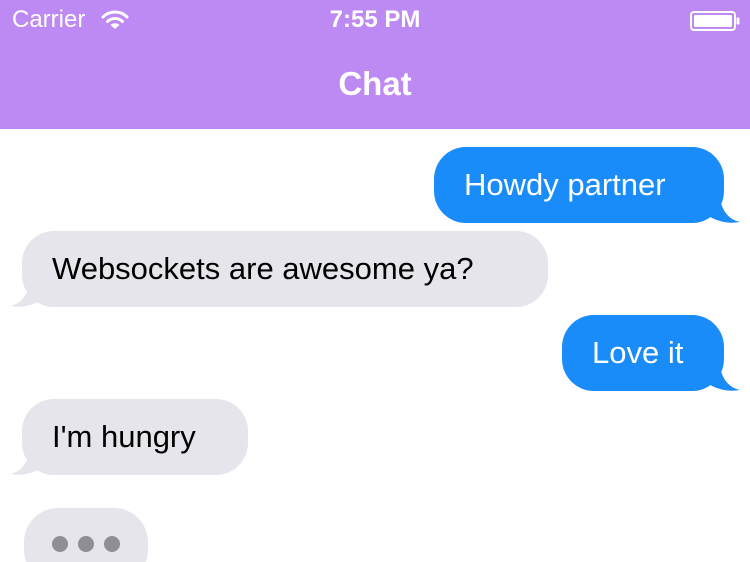 This screenshot has width=750, height=562. I want to click on message-bubble-incoming: I'm hungry, so click(135, 437).